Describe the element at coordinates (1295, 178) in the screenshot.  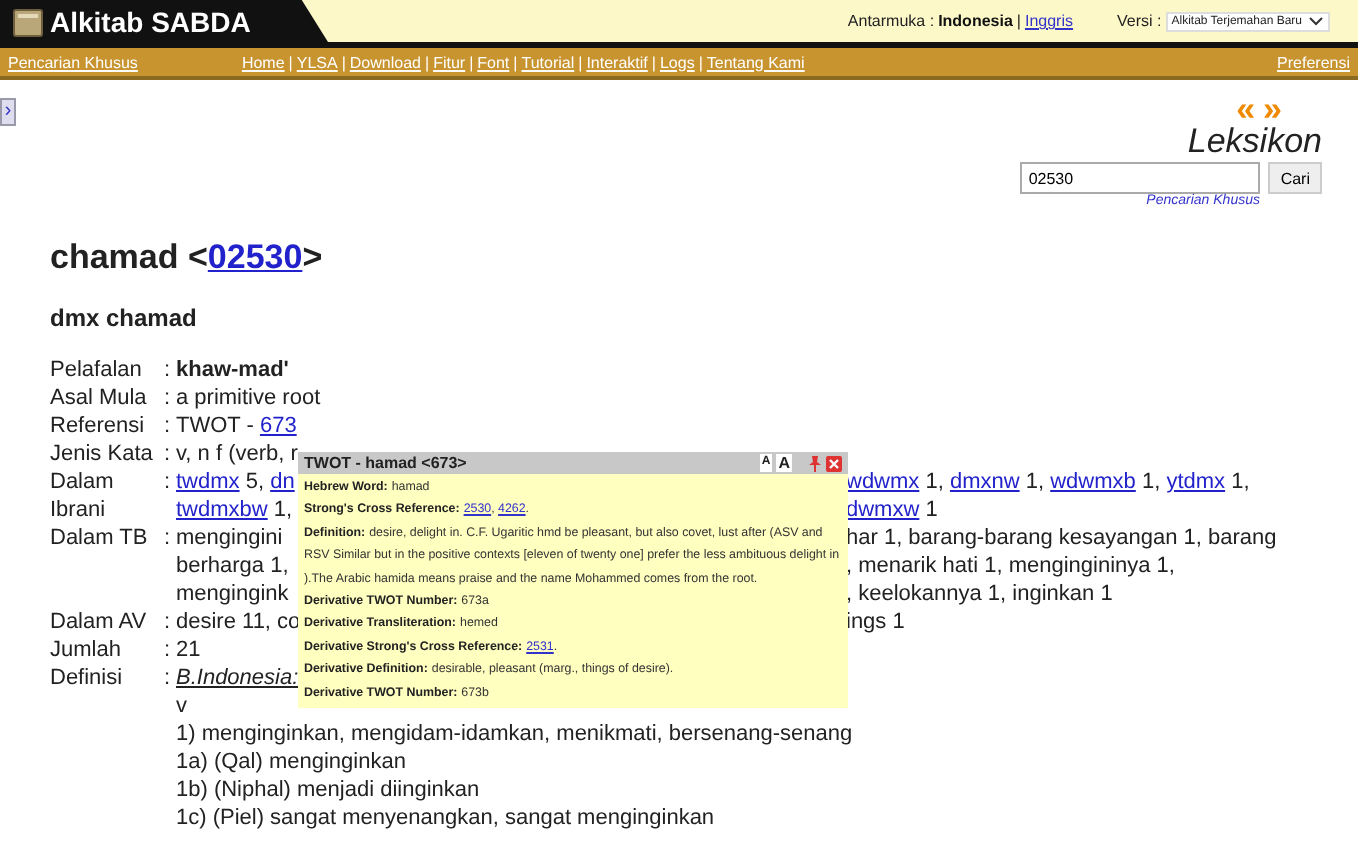
I see `search-button: Cari` at that location.